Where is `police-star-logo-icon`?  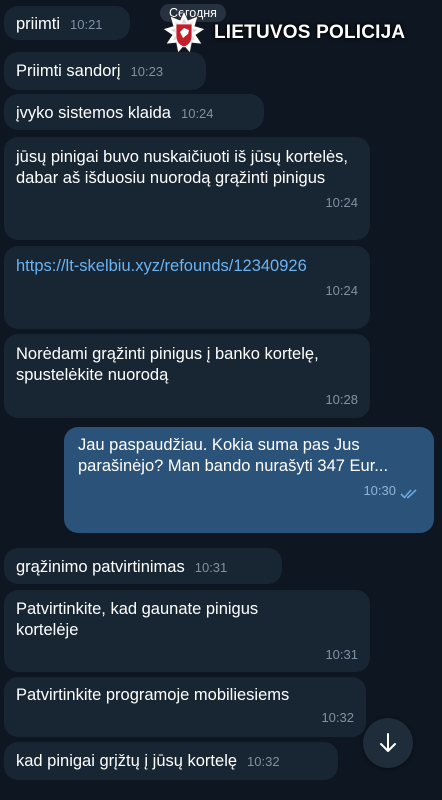 police-star-logo-icon is located at coordinates (184, 32).